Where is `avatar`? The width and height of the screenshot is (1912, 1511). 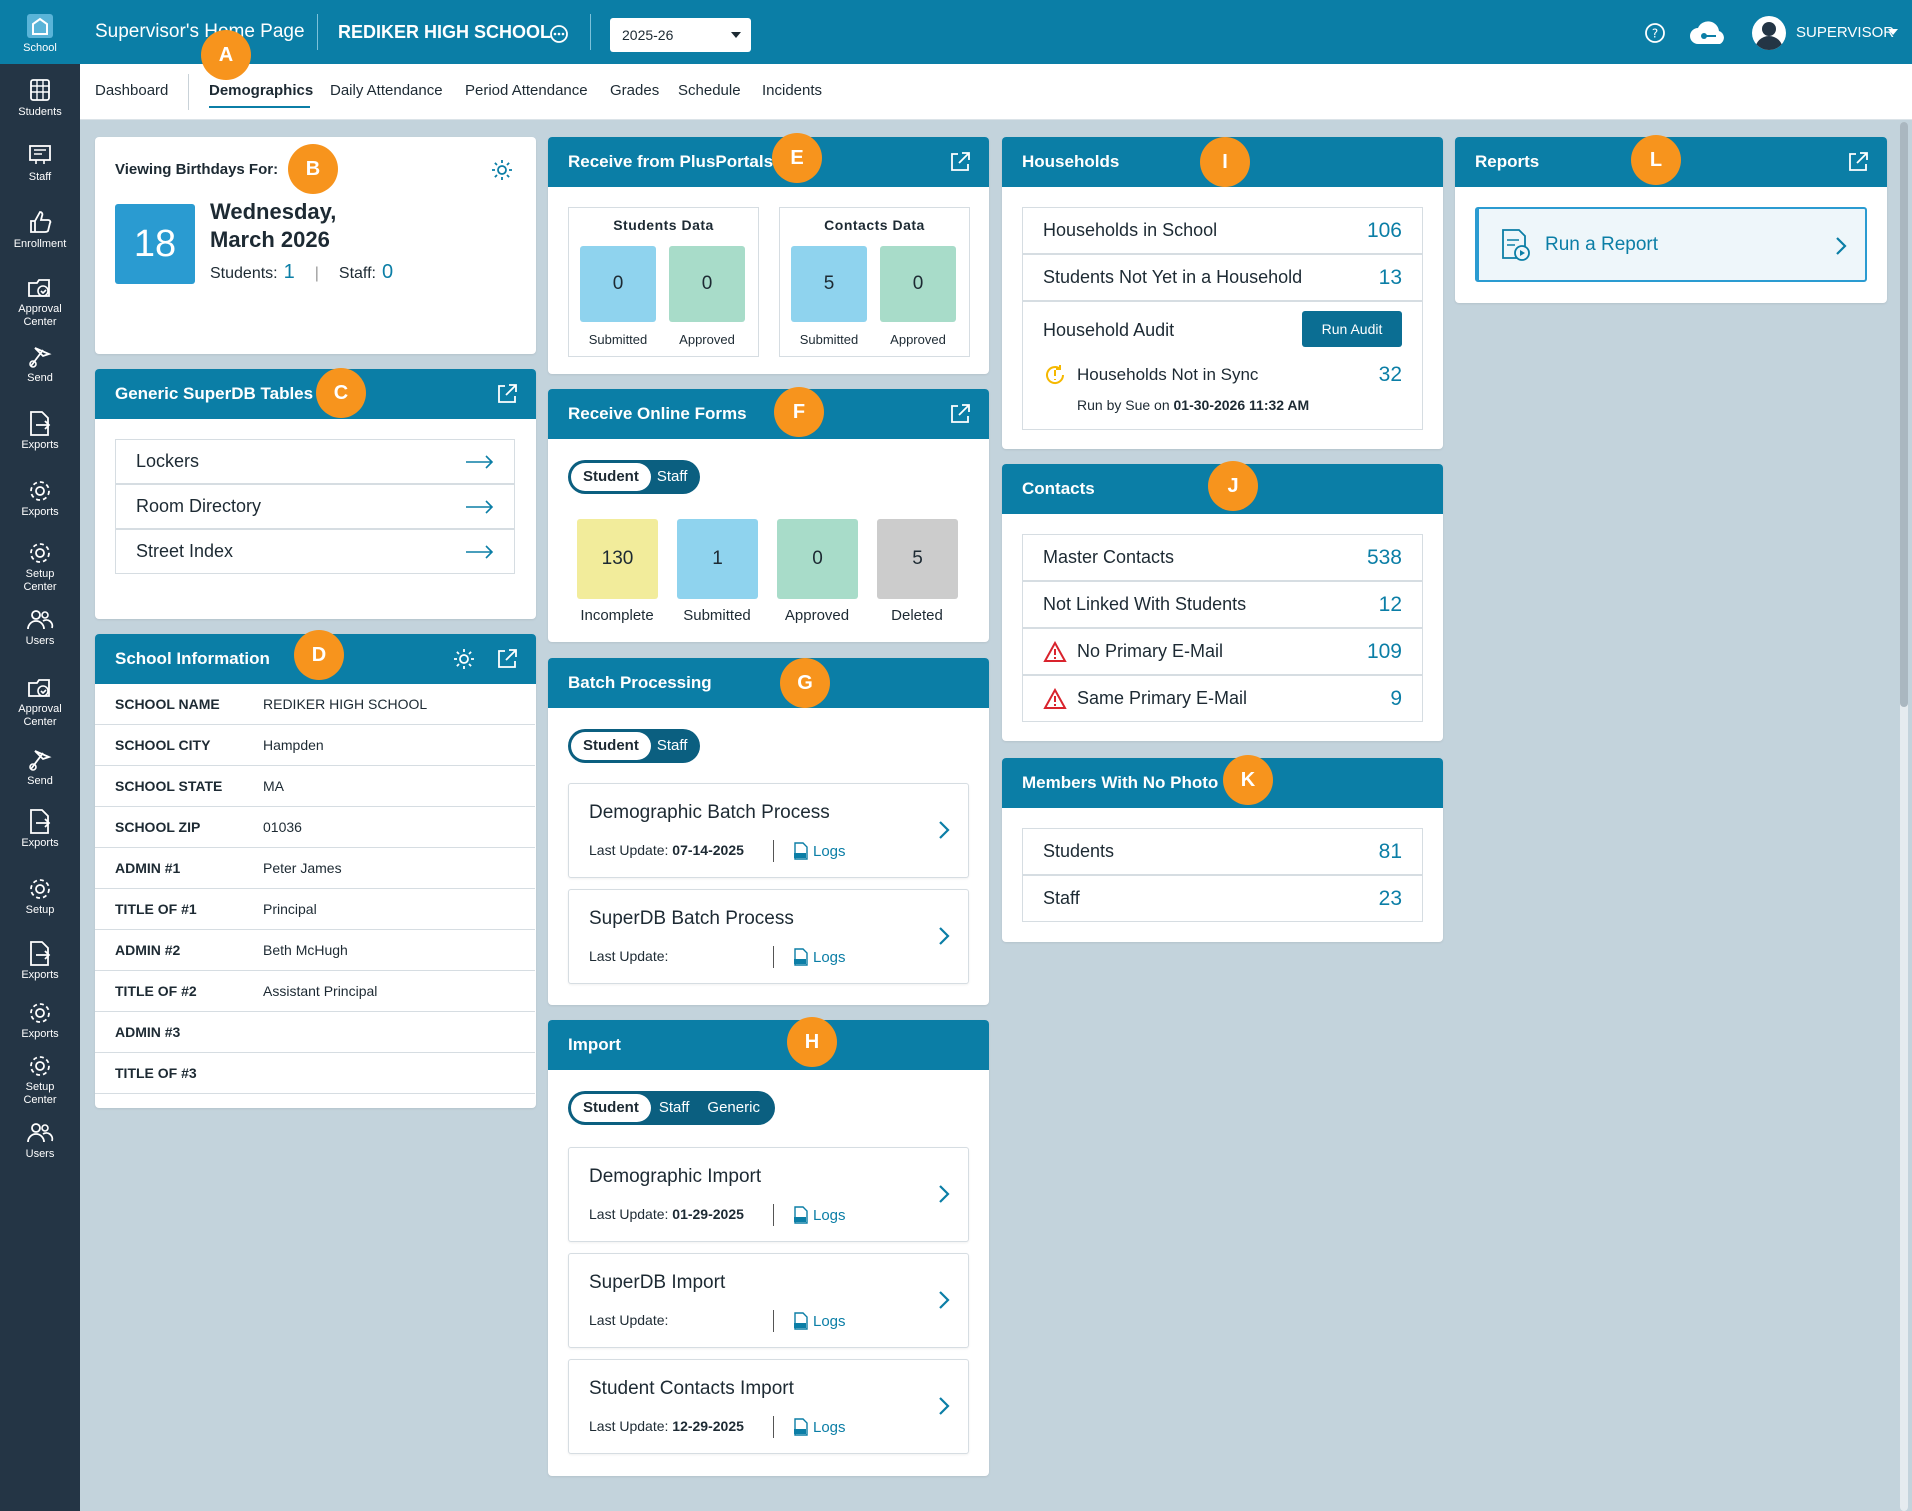 avatar is located at coordinates (1769, 33).